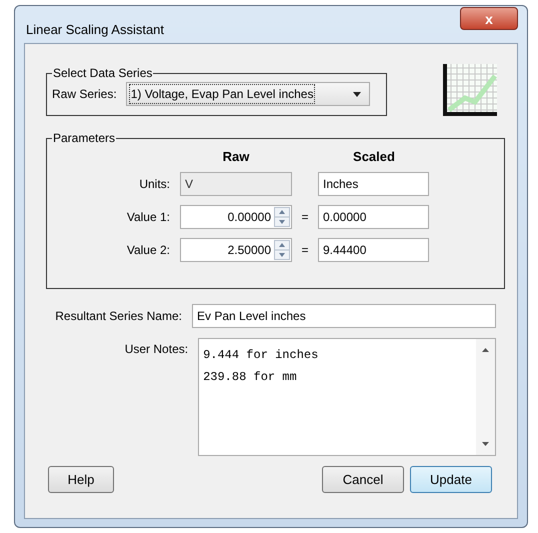 This screenshot has width=538, height=533. Describe the element at coordinates (236, 157) in the screenshot. I see `column-header: Raw` at that location.